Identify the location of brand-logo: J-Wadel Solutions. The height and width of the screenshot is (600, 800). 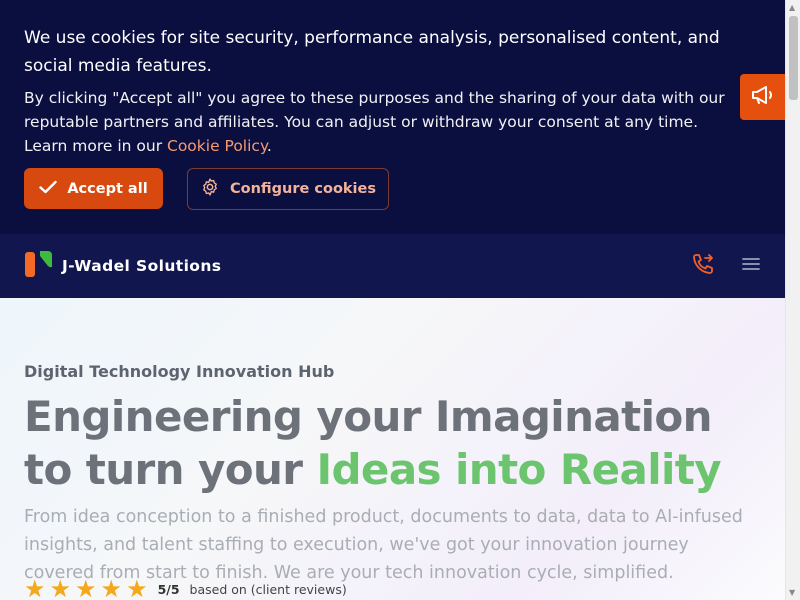
(122, 266).